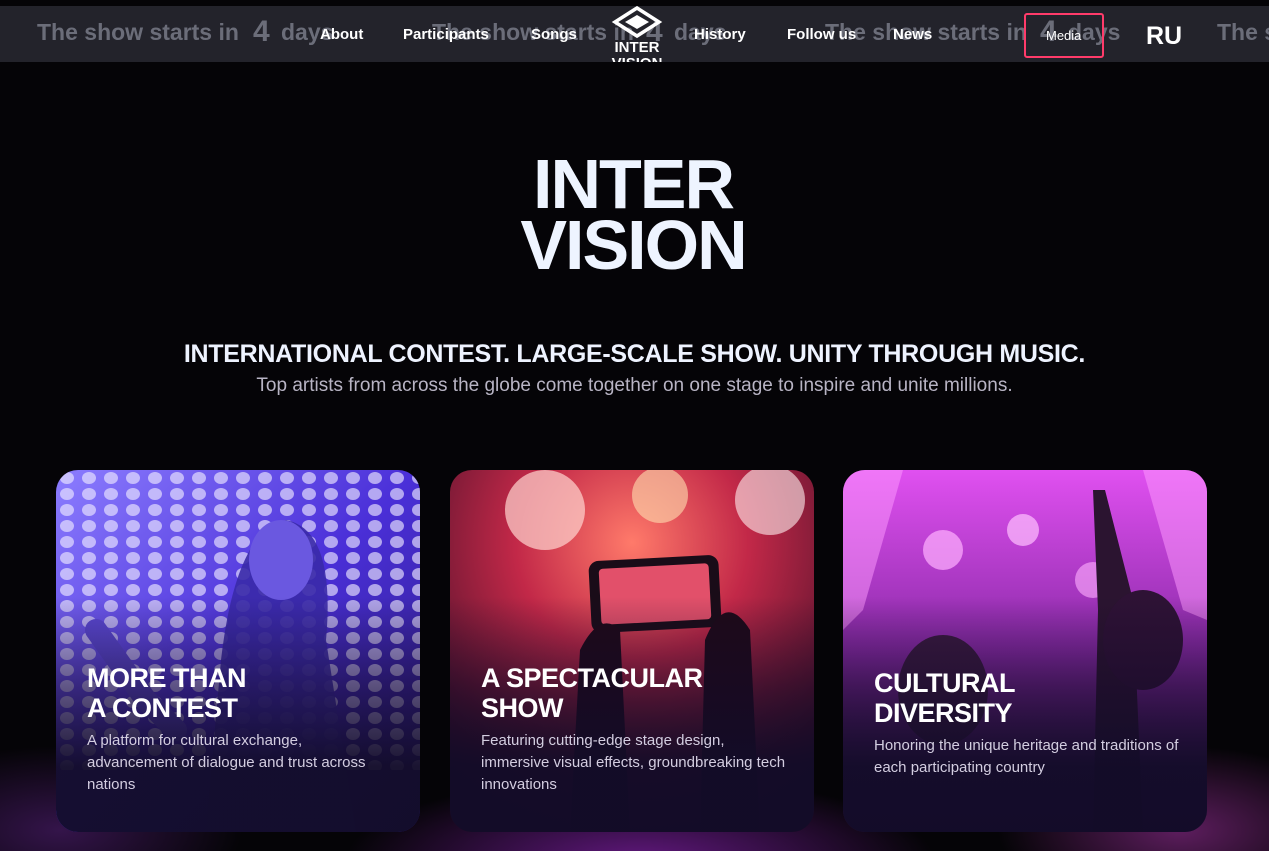  I want to click on nav-about: About, so click(341, 34).